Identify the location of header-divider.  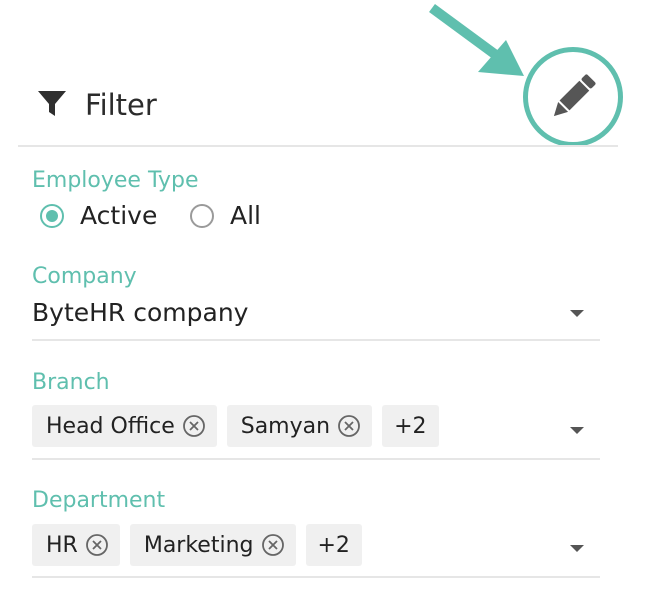
(318, 146).